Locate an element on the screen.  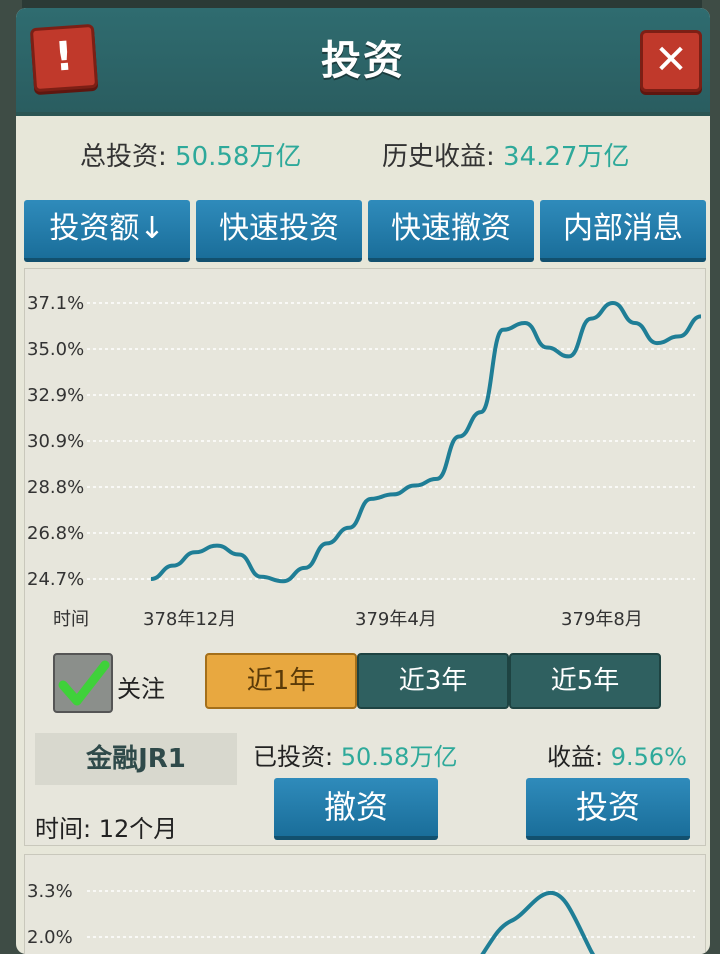
x-tick-label: 378年12月 is located at coordinates (189, 619).